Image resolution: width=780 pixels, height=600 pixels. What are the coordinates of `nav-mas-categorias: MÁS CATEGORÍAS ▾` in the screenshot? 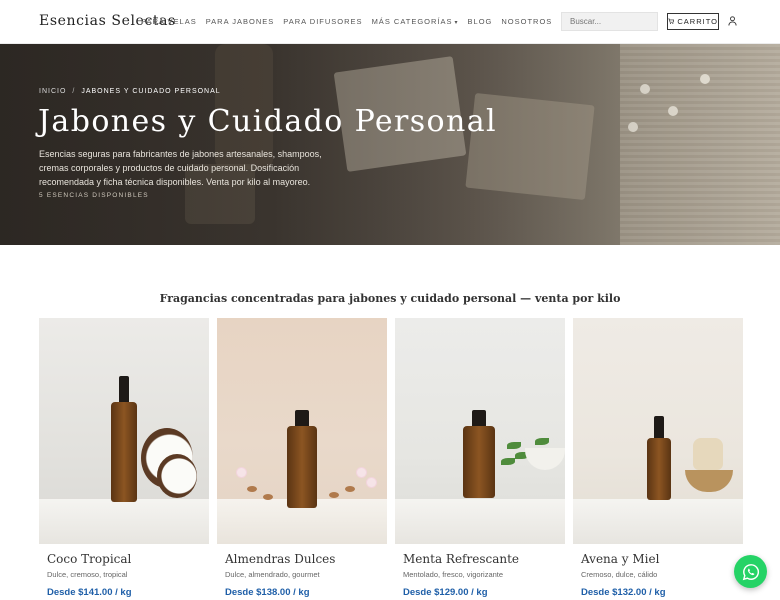 It's located at (415, 21).